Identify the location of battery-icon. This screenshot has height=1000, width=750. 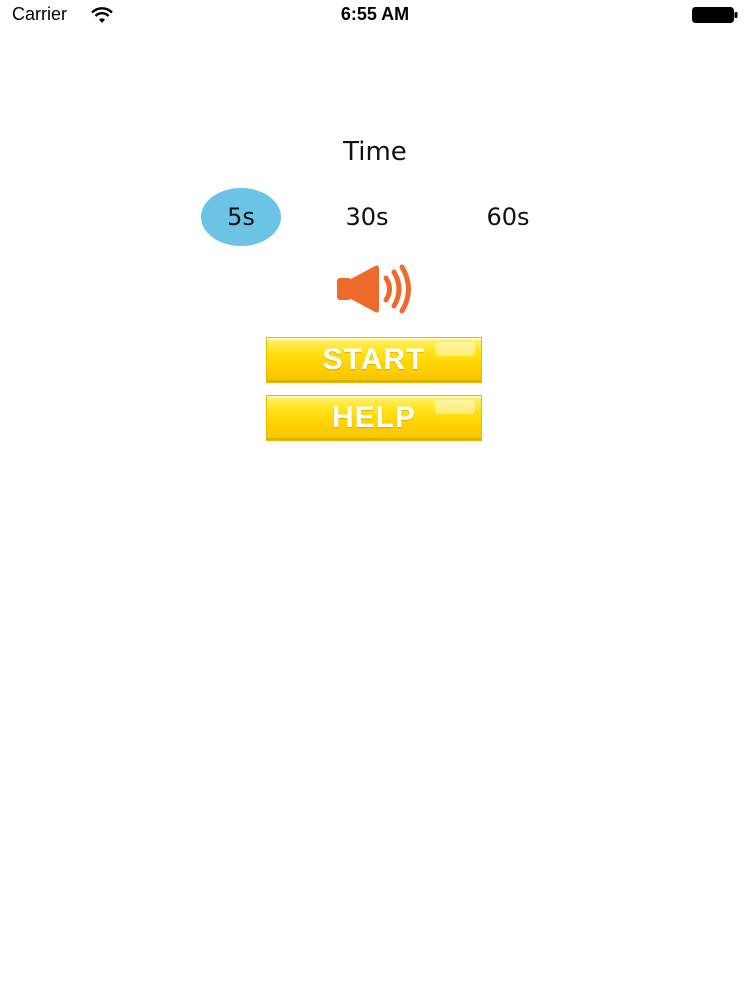
(715, 15).